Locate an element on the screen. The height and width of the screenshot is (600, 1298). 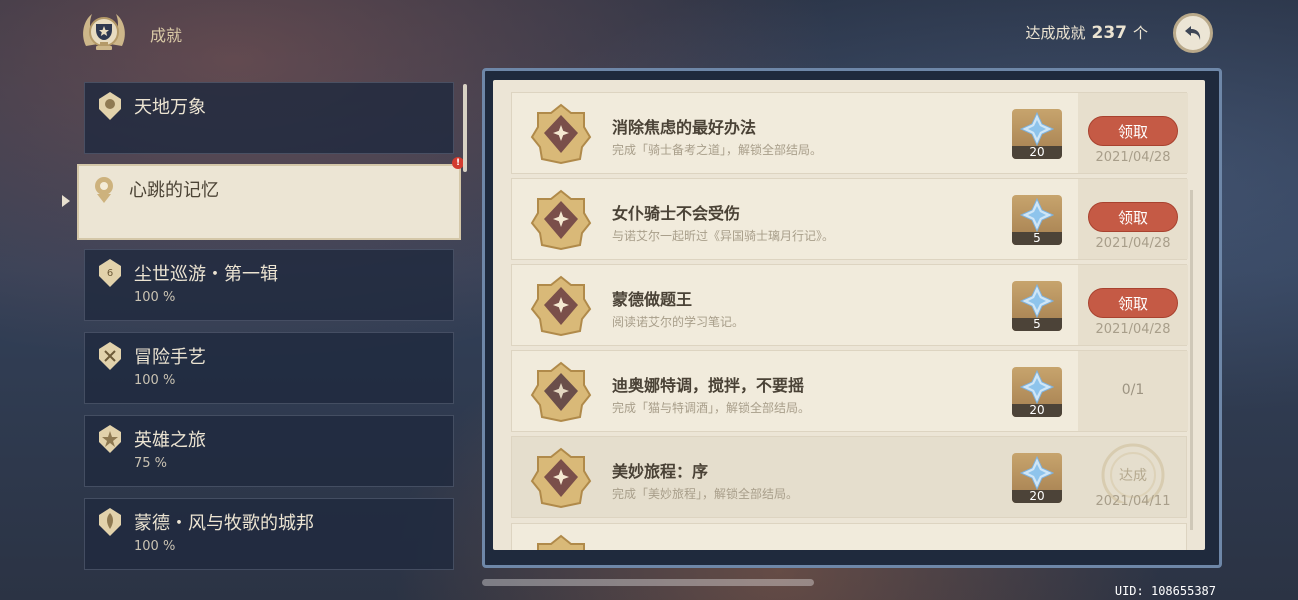
active-indicator-icon is located at coordinates (66, 201).